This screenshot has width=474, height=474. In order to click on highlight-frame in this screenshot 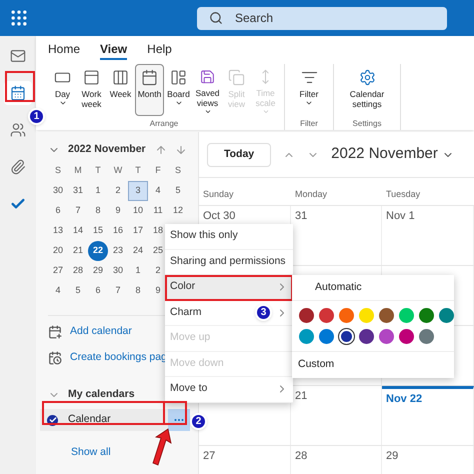, I will do `click(20, 86)`.